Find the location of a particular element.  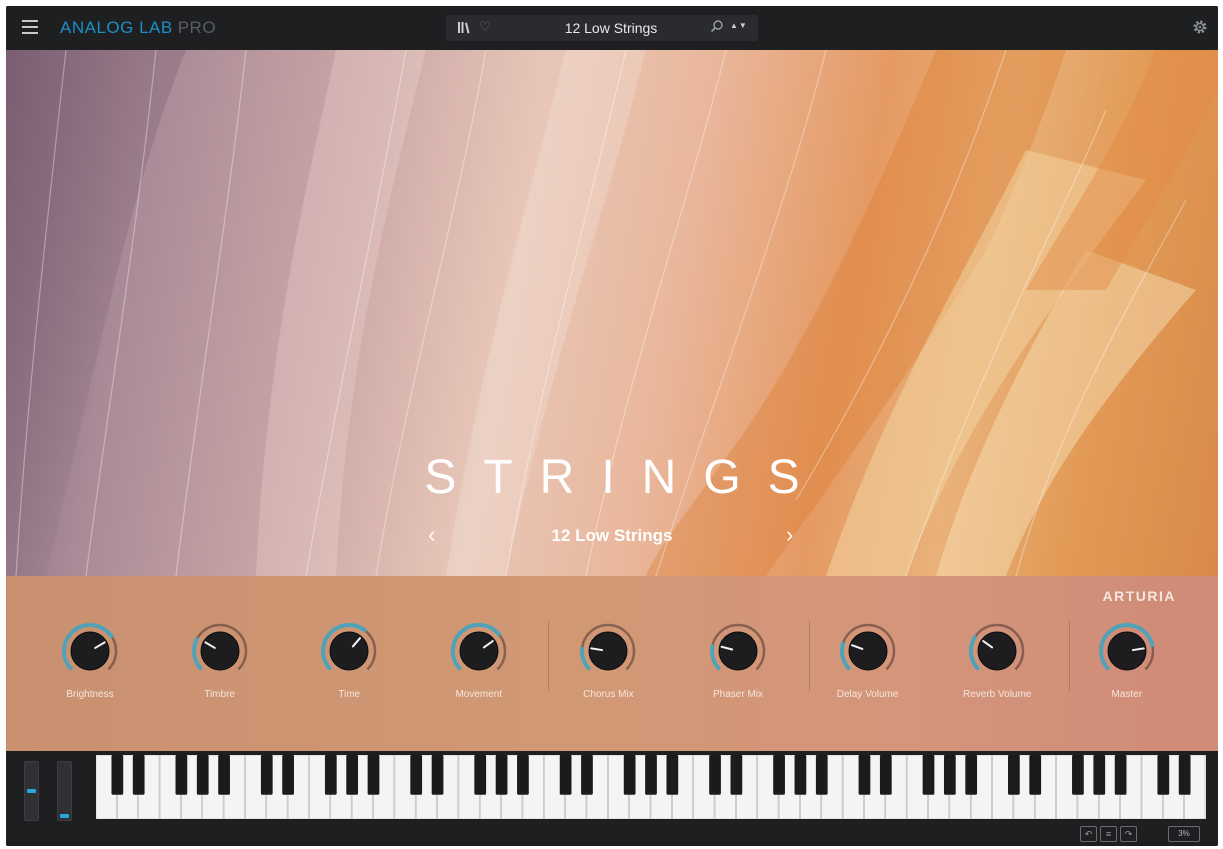

app-brand: ANALOG LAB PRO is located at coordinates (138, 28).